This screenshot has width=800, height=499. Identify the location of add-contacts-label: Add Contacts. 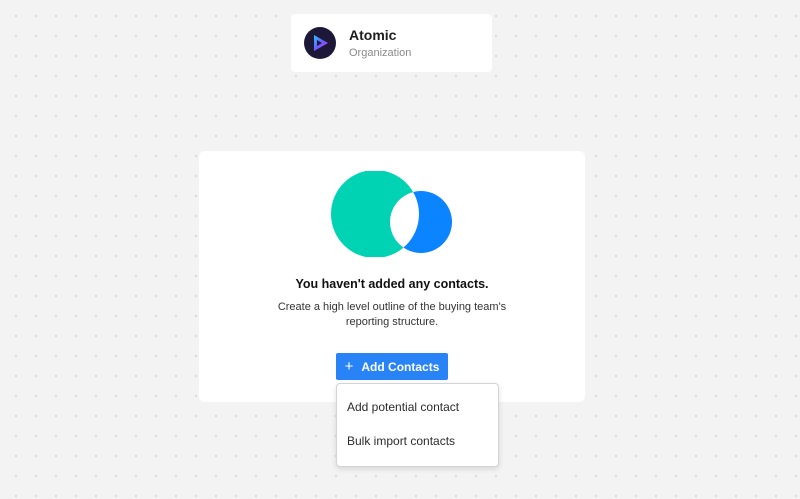
(400, 366).